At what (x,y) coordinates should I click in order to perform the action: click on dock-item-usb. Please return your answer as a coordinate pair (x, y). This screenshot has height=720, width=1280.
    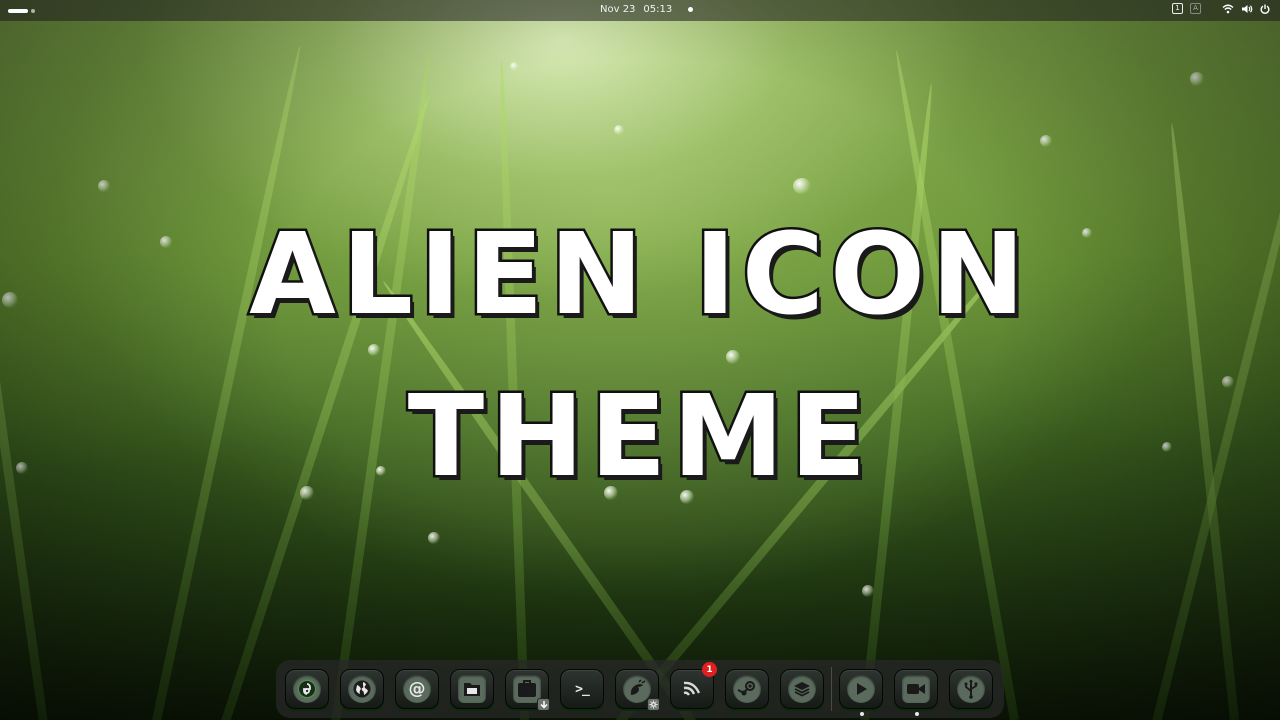
    Looking at the image, I should click on (971, 689).